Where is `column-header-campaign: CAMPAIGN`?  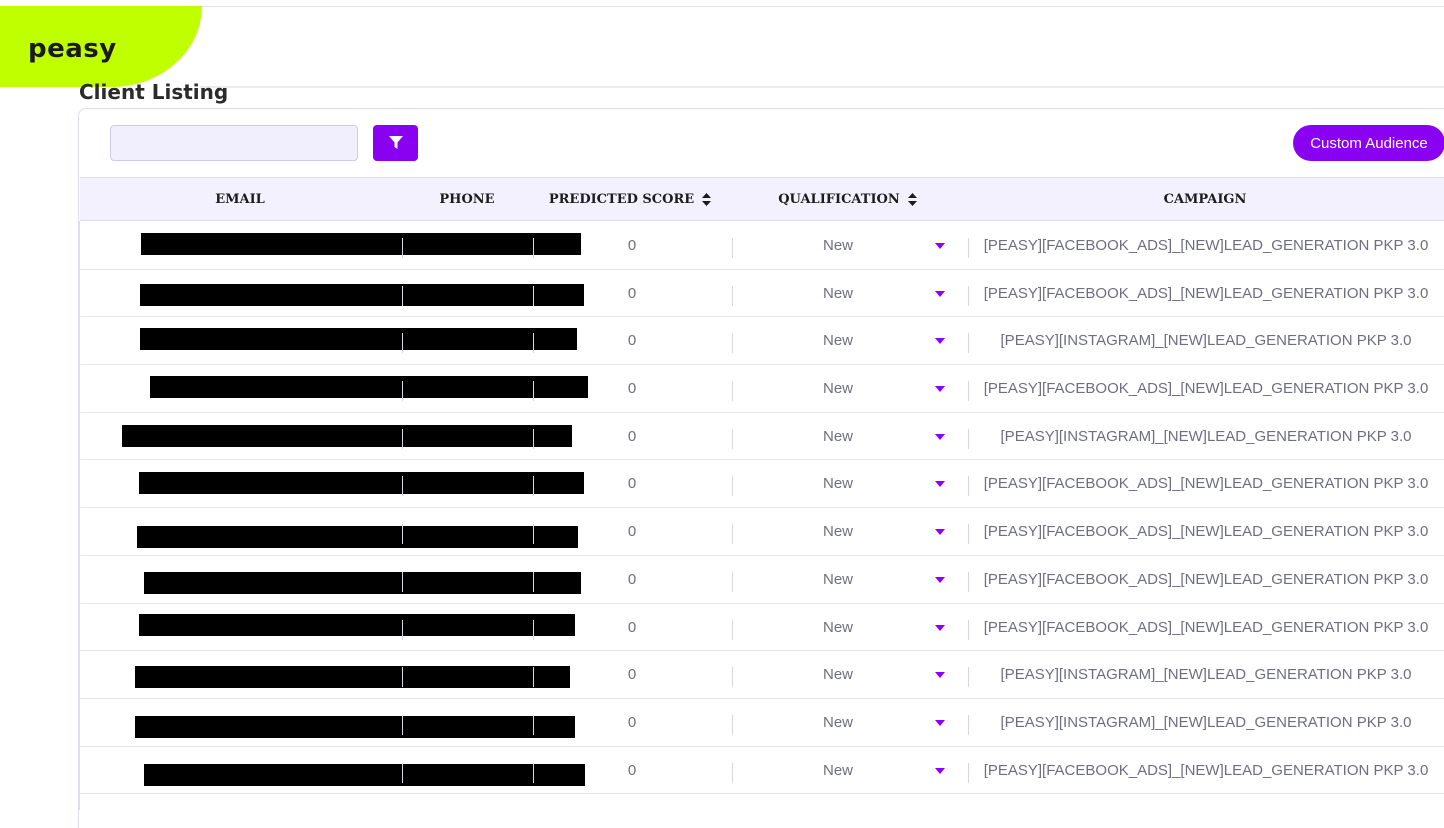
column-header-campaign: CAMPAIGN is located at coordinates (1205, 199).